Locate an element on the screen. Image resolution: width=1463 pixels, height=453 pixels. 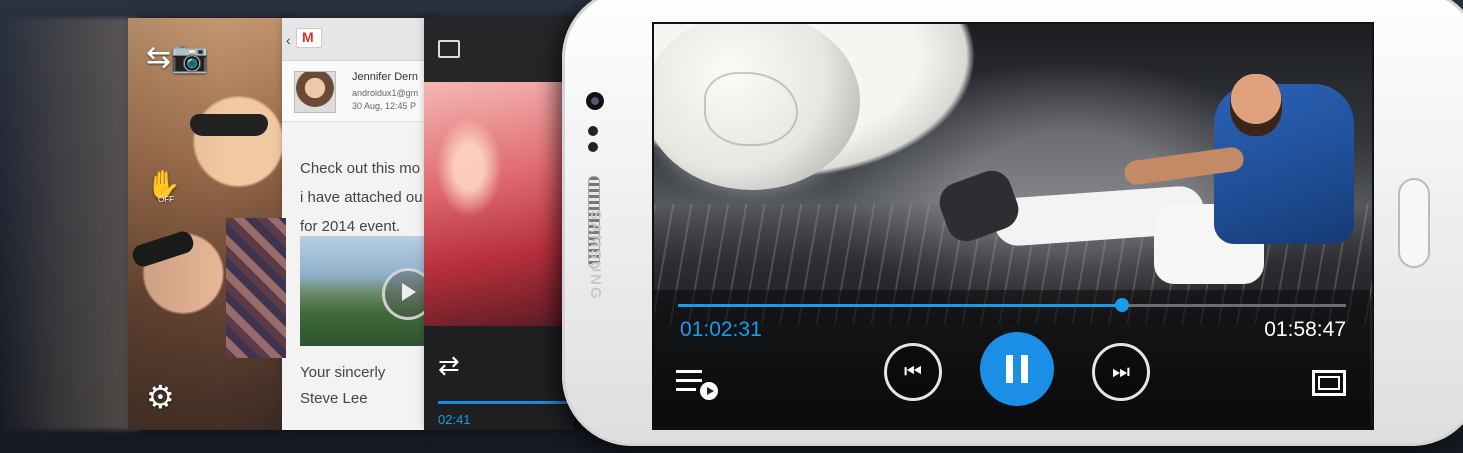
email-body-line: i have attached ou is located at coordinates (361, 197).